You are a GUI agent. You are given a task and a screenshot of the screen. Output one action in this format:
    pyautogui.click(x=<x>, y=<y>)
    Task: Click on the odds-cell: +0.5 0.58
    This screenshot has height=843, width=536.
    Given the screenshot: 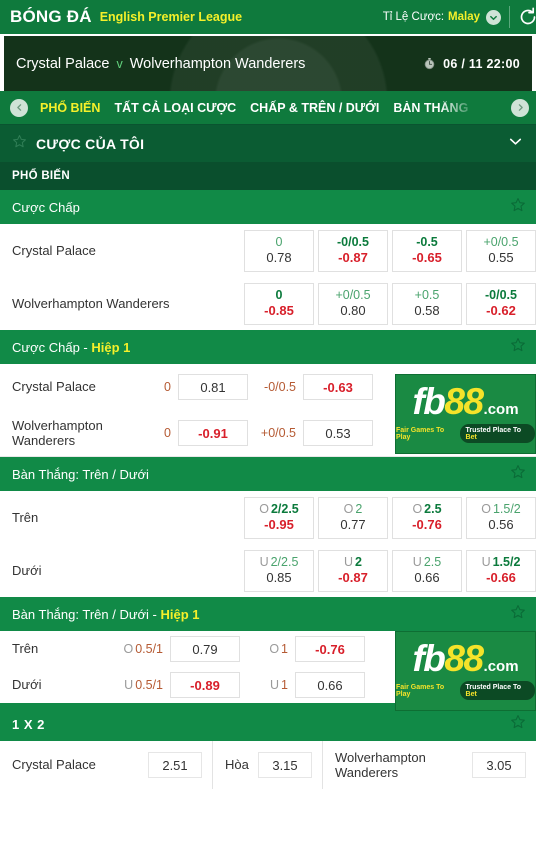 What is the action you would take?
    pyautogui.click(x=427, y=303)
    